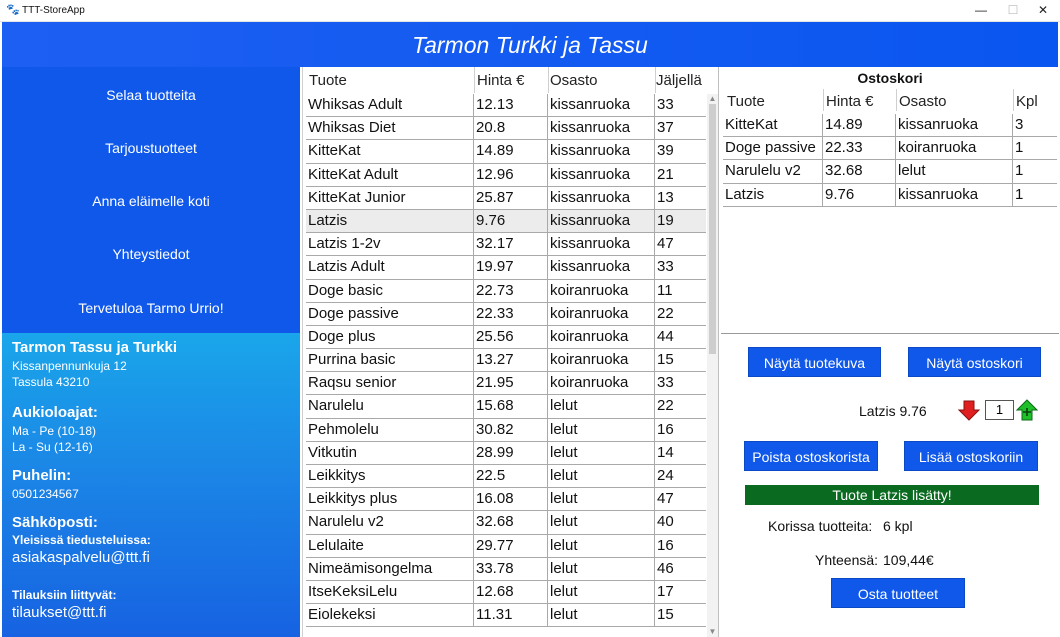  What do you see at coordinates (59, 612) in the screenshot?
I see `orders-email: tilaukset@ttt.fi` at bounding box center [59, 612].